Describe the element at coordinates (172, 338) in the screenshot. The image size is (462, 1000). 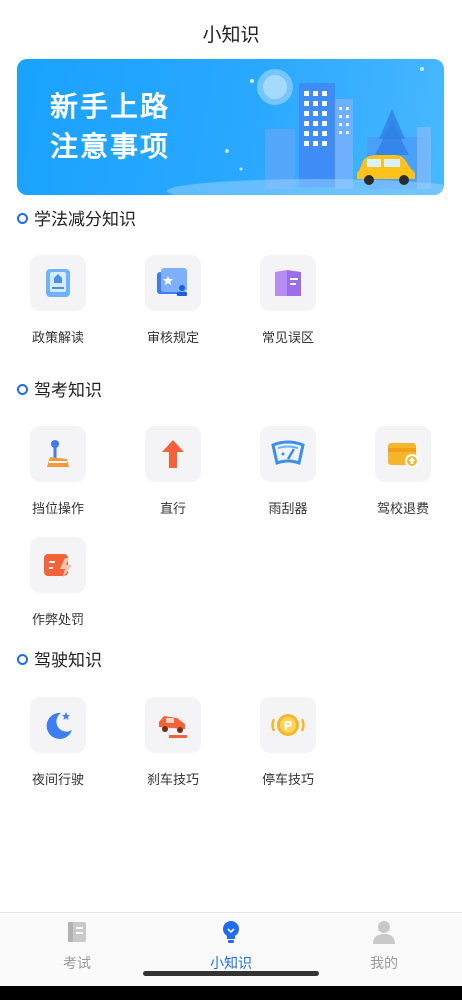
I see `item-label: 审核规定` at that location.